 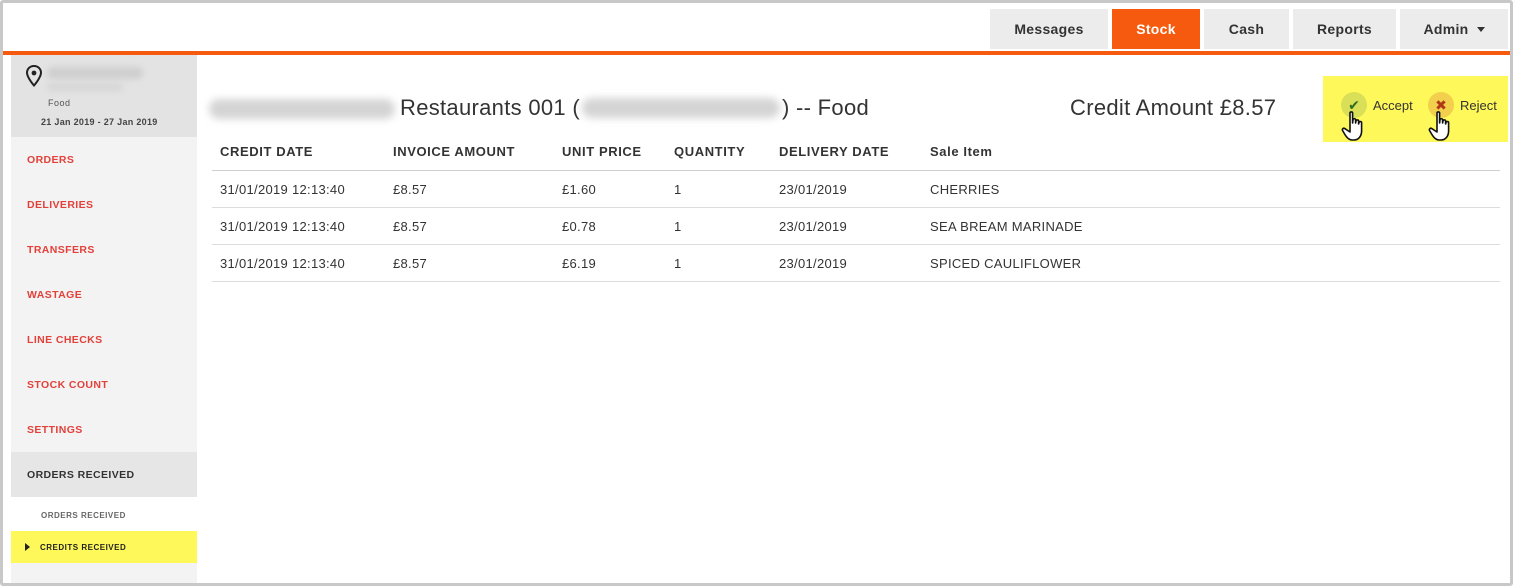 What do you see at coordinates (59, 103) in the screenshot?
I see `location-type: Food` at bounding box center [59, 103].